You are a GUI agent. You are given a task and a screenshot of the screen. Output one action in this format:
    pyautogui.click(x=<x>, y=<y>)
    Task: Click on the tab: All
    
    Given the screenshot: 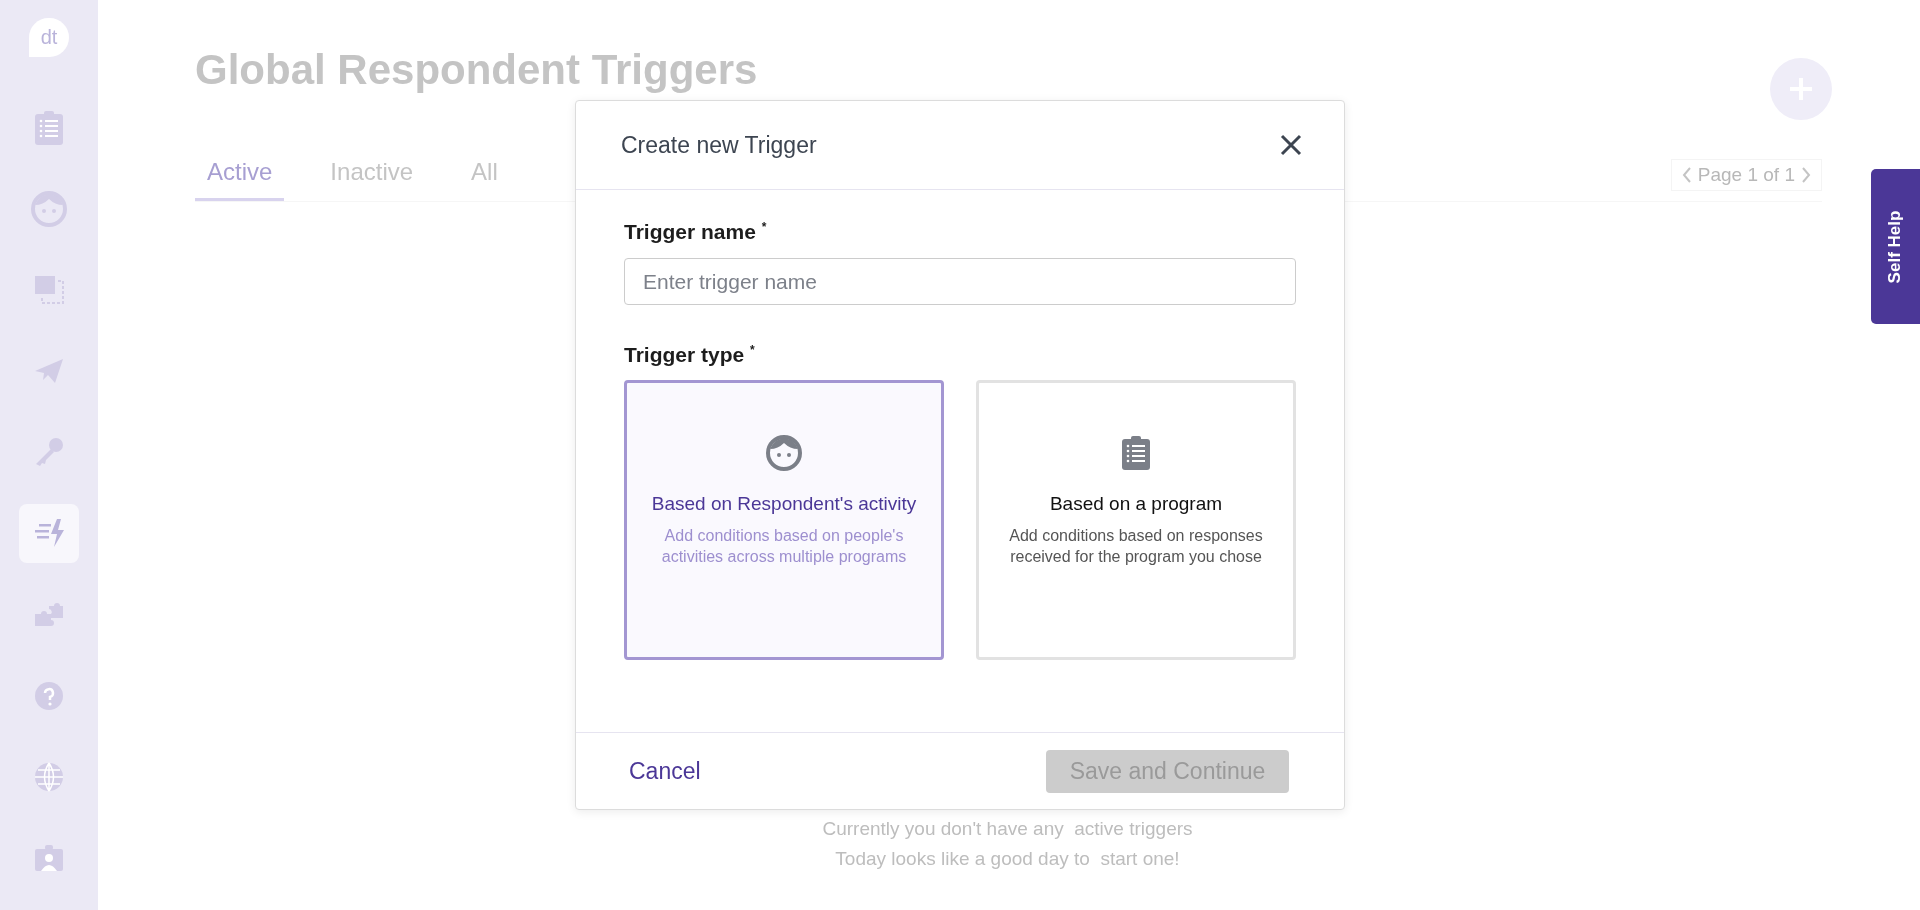 What is the action you would take?
    pyautogui.click(x=484, y=179)
    